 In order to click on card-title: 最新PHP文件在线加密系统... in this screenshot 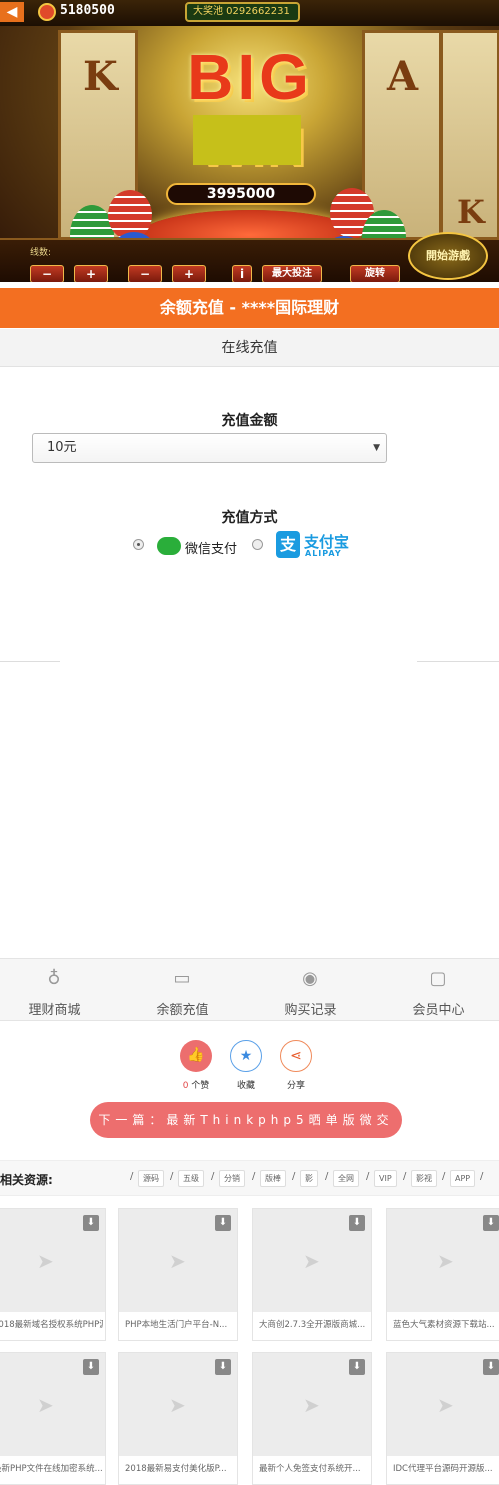, I will do `click(51, 1468)`.